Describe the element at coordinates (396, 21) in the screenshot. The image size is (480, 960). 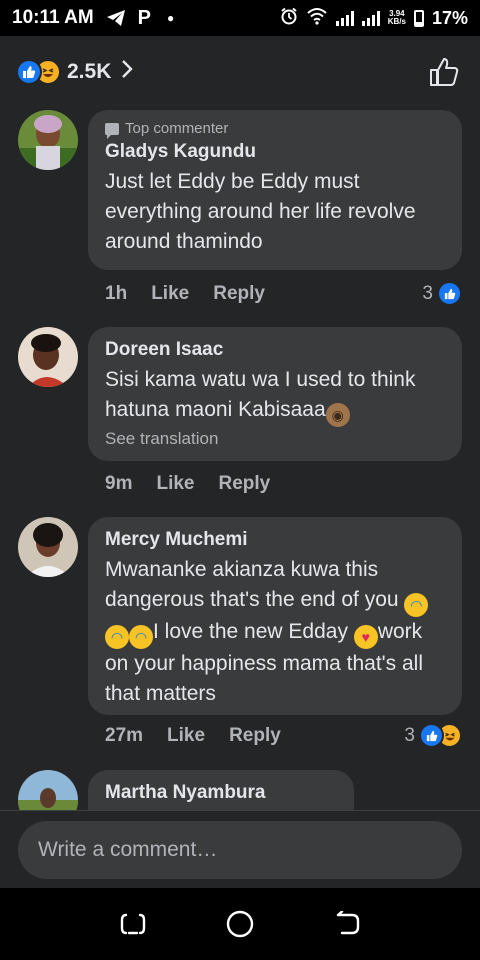
I see `net-speed-unit: KB/s` at that location.